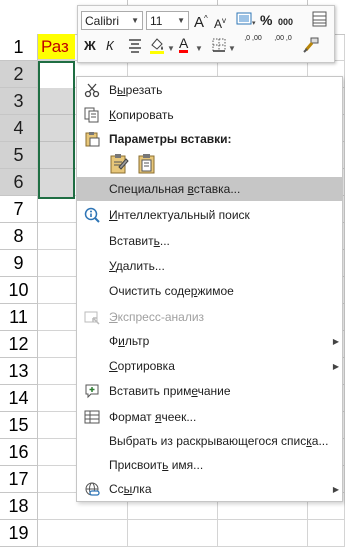 This screenshot has width=345, height=559. I want to click on comma-style-button: 000, so click(285, 22).